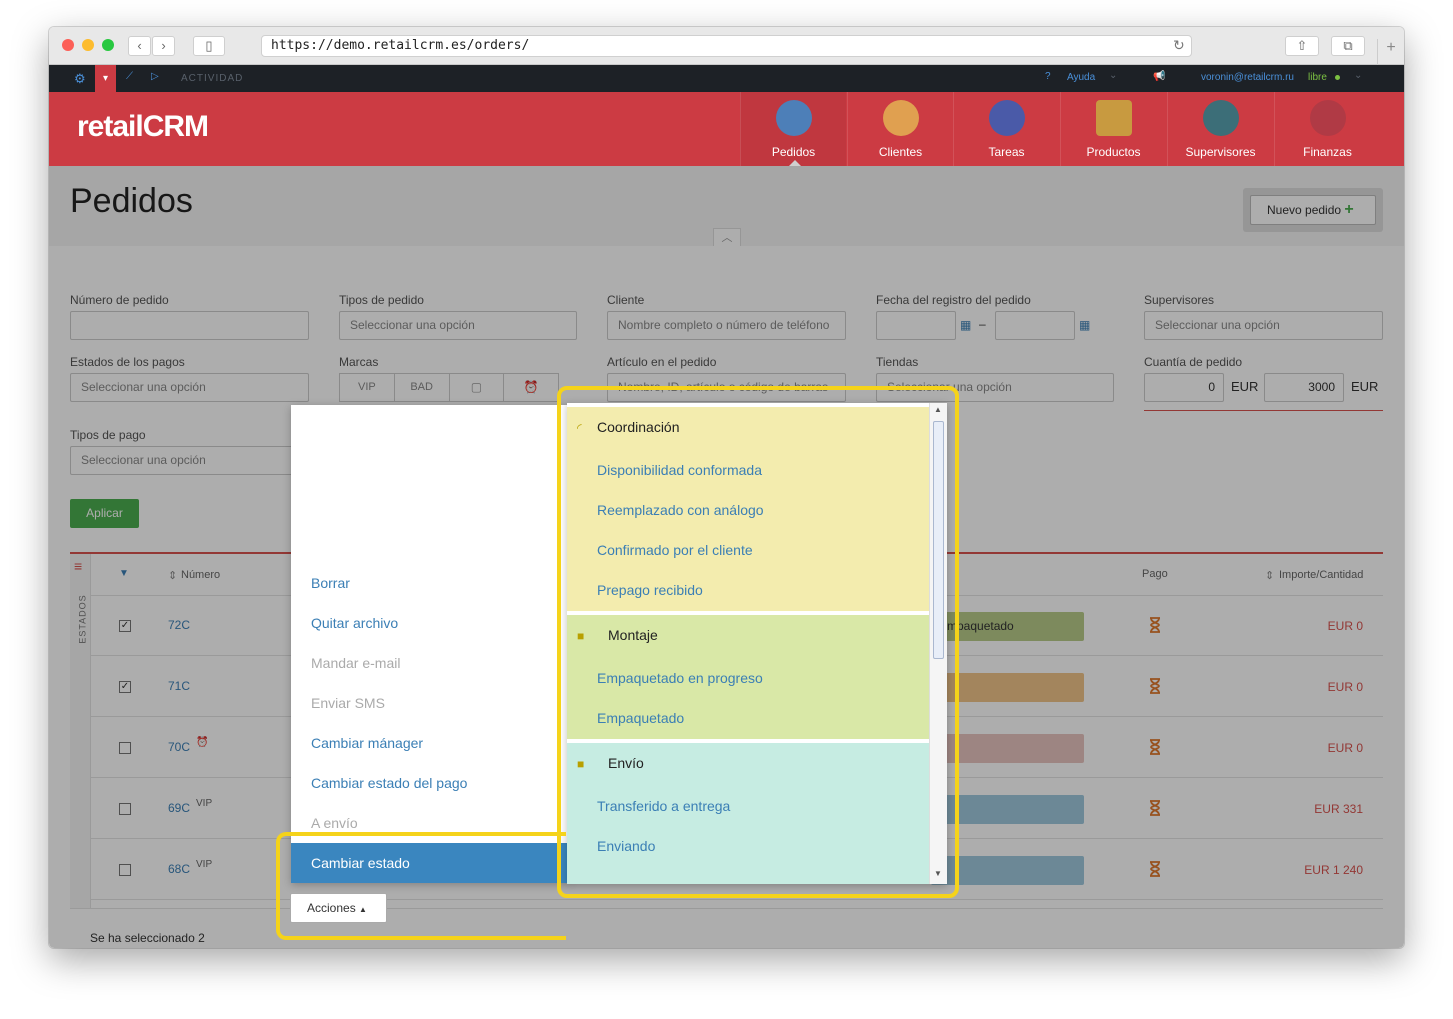 The height and width of the screenshot is (1019, 1453). I want to click on action-item-a-envío: A envío, so click(334, 823).